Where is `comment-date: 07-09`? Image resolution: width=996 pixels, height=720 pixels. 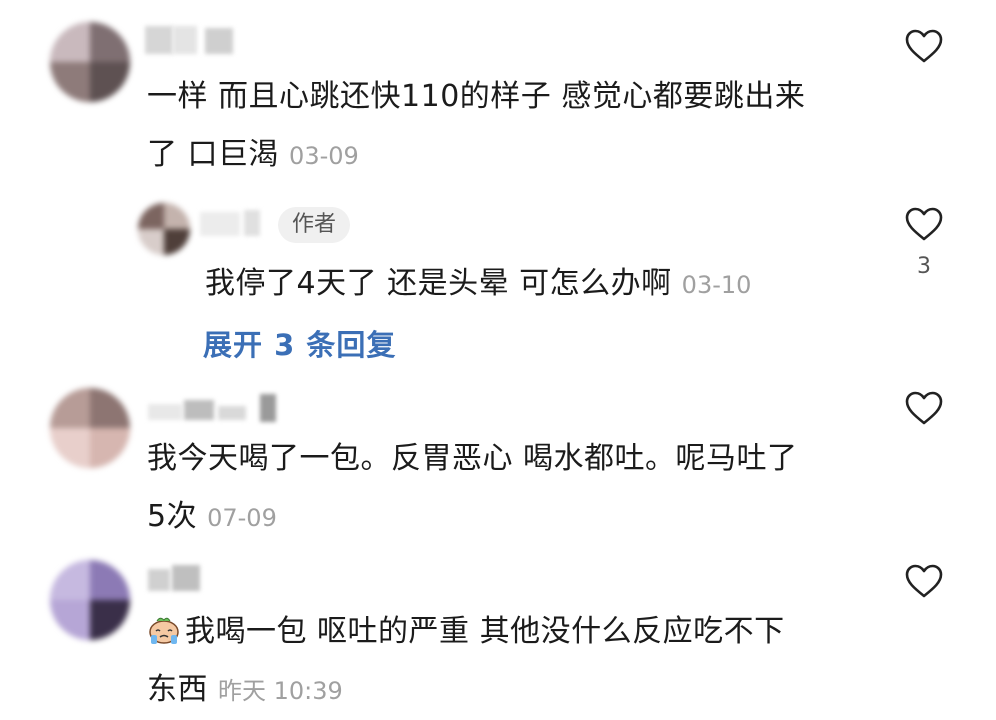 comment-date: 07-09 is located at coordinates (242, 518).